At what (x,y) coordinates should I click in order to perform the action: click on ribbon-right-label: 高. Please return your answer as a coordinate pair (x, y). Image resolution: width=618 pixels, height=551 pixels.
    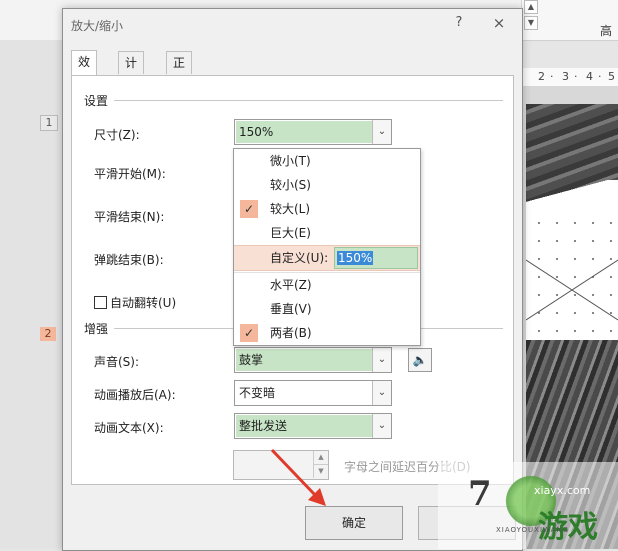
    Looking at the image, I should click on (605, 31).